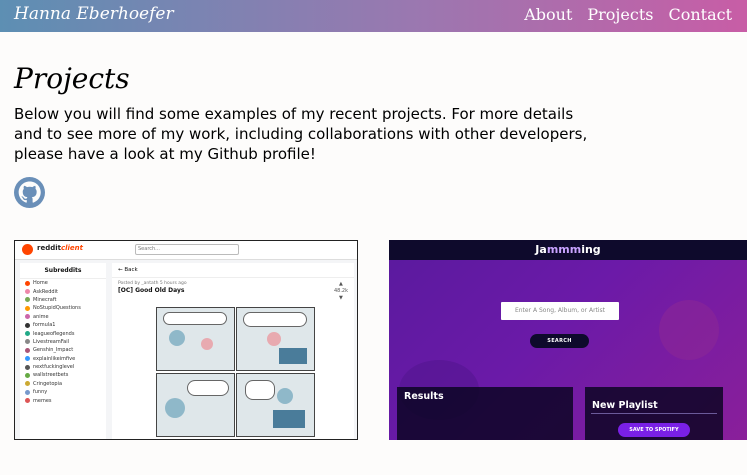  Describe the element at coordinates (485, 413) in the screenshot. I see `jm-results-panel: Results` at that location.